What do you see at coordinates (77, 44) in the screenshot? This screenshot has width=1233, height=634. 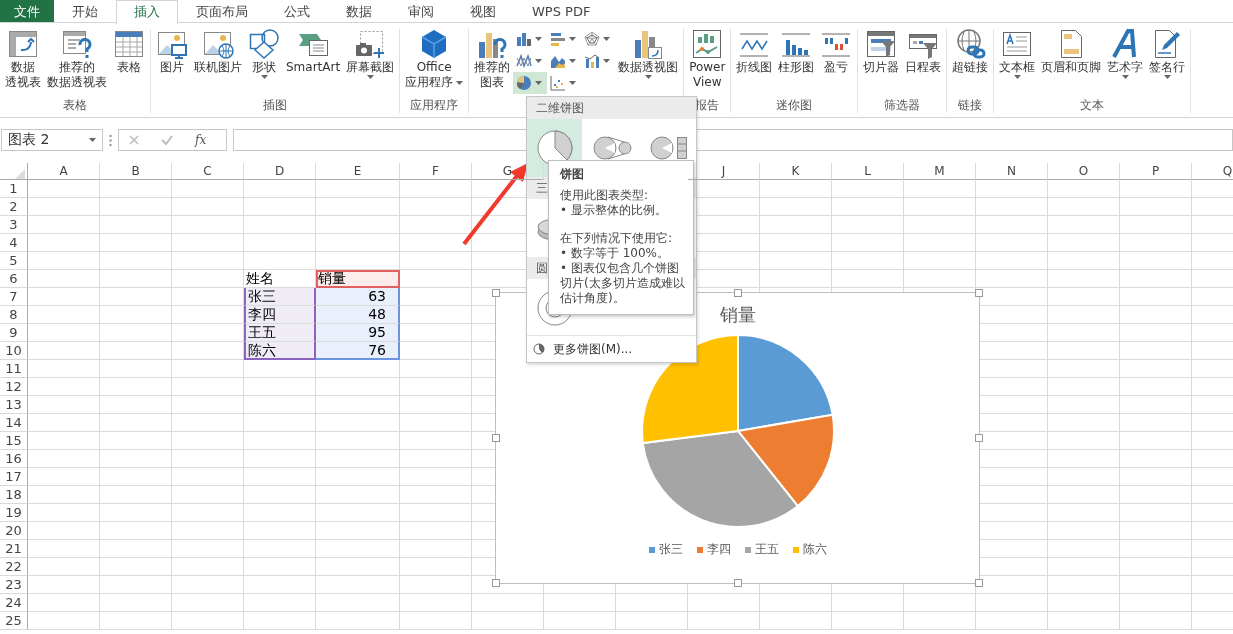 I see `table-question-icon` at bounding box center [77, 44].